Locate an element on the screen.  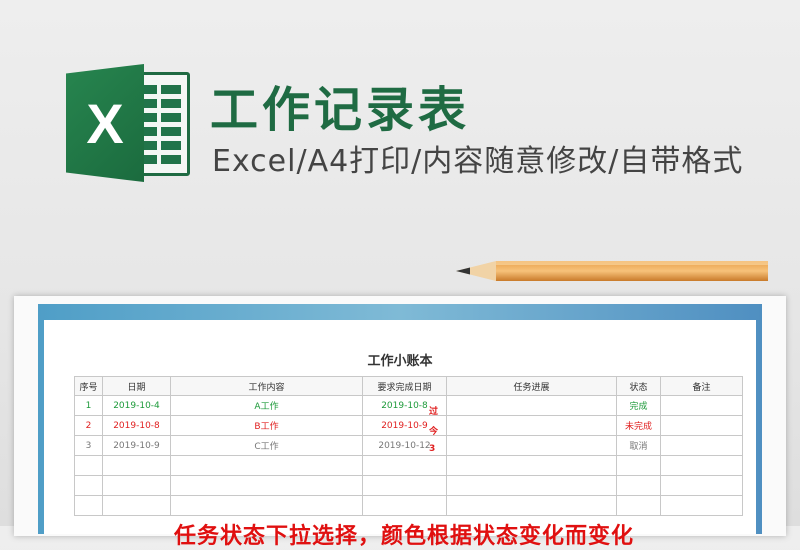
row-content: A工作 is located at coordinates (266, 405).